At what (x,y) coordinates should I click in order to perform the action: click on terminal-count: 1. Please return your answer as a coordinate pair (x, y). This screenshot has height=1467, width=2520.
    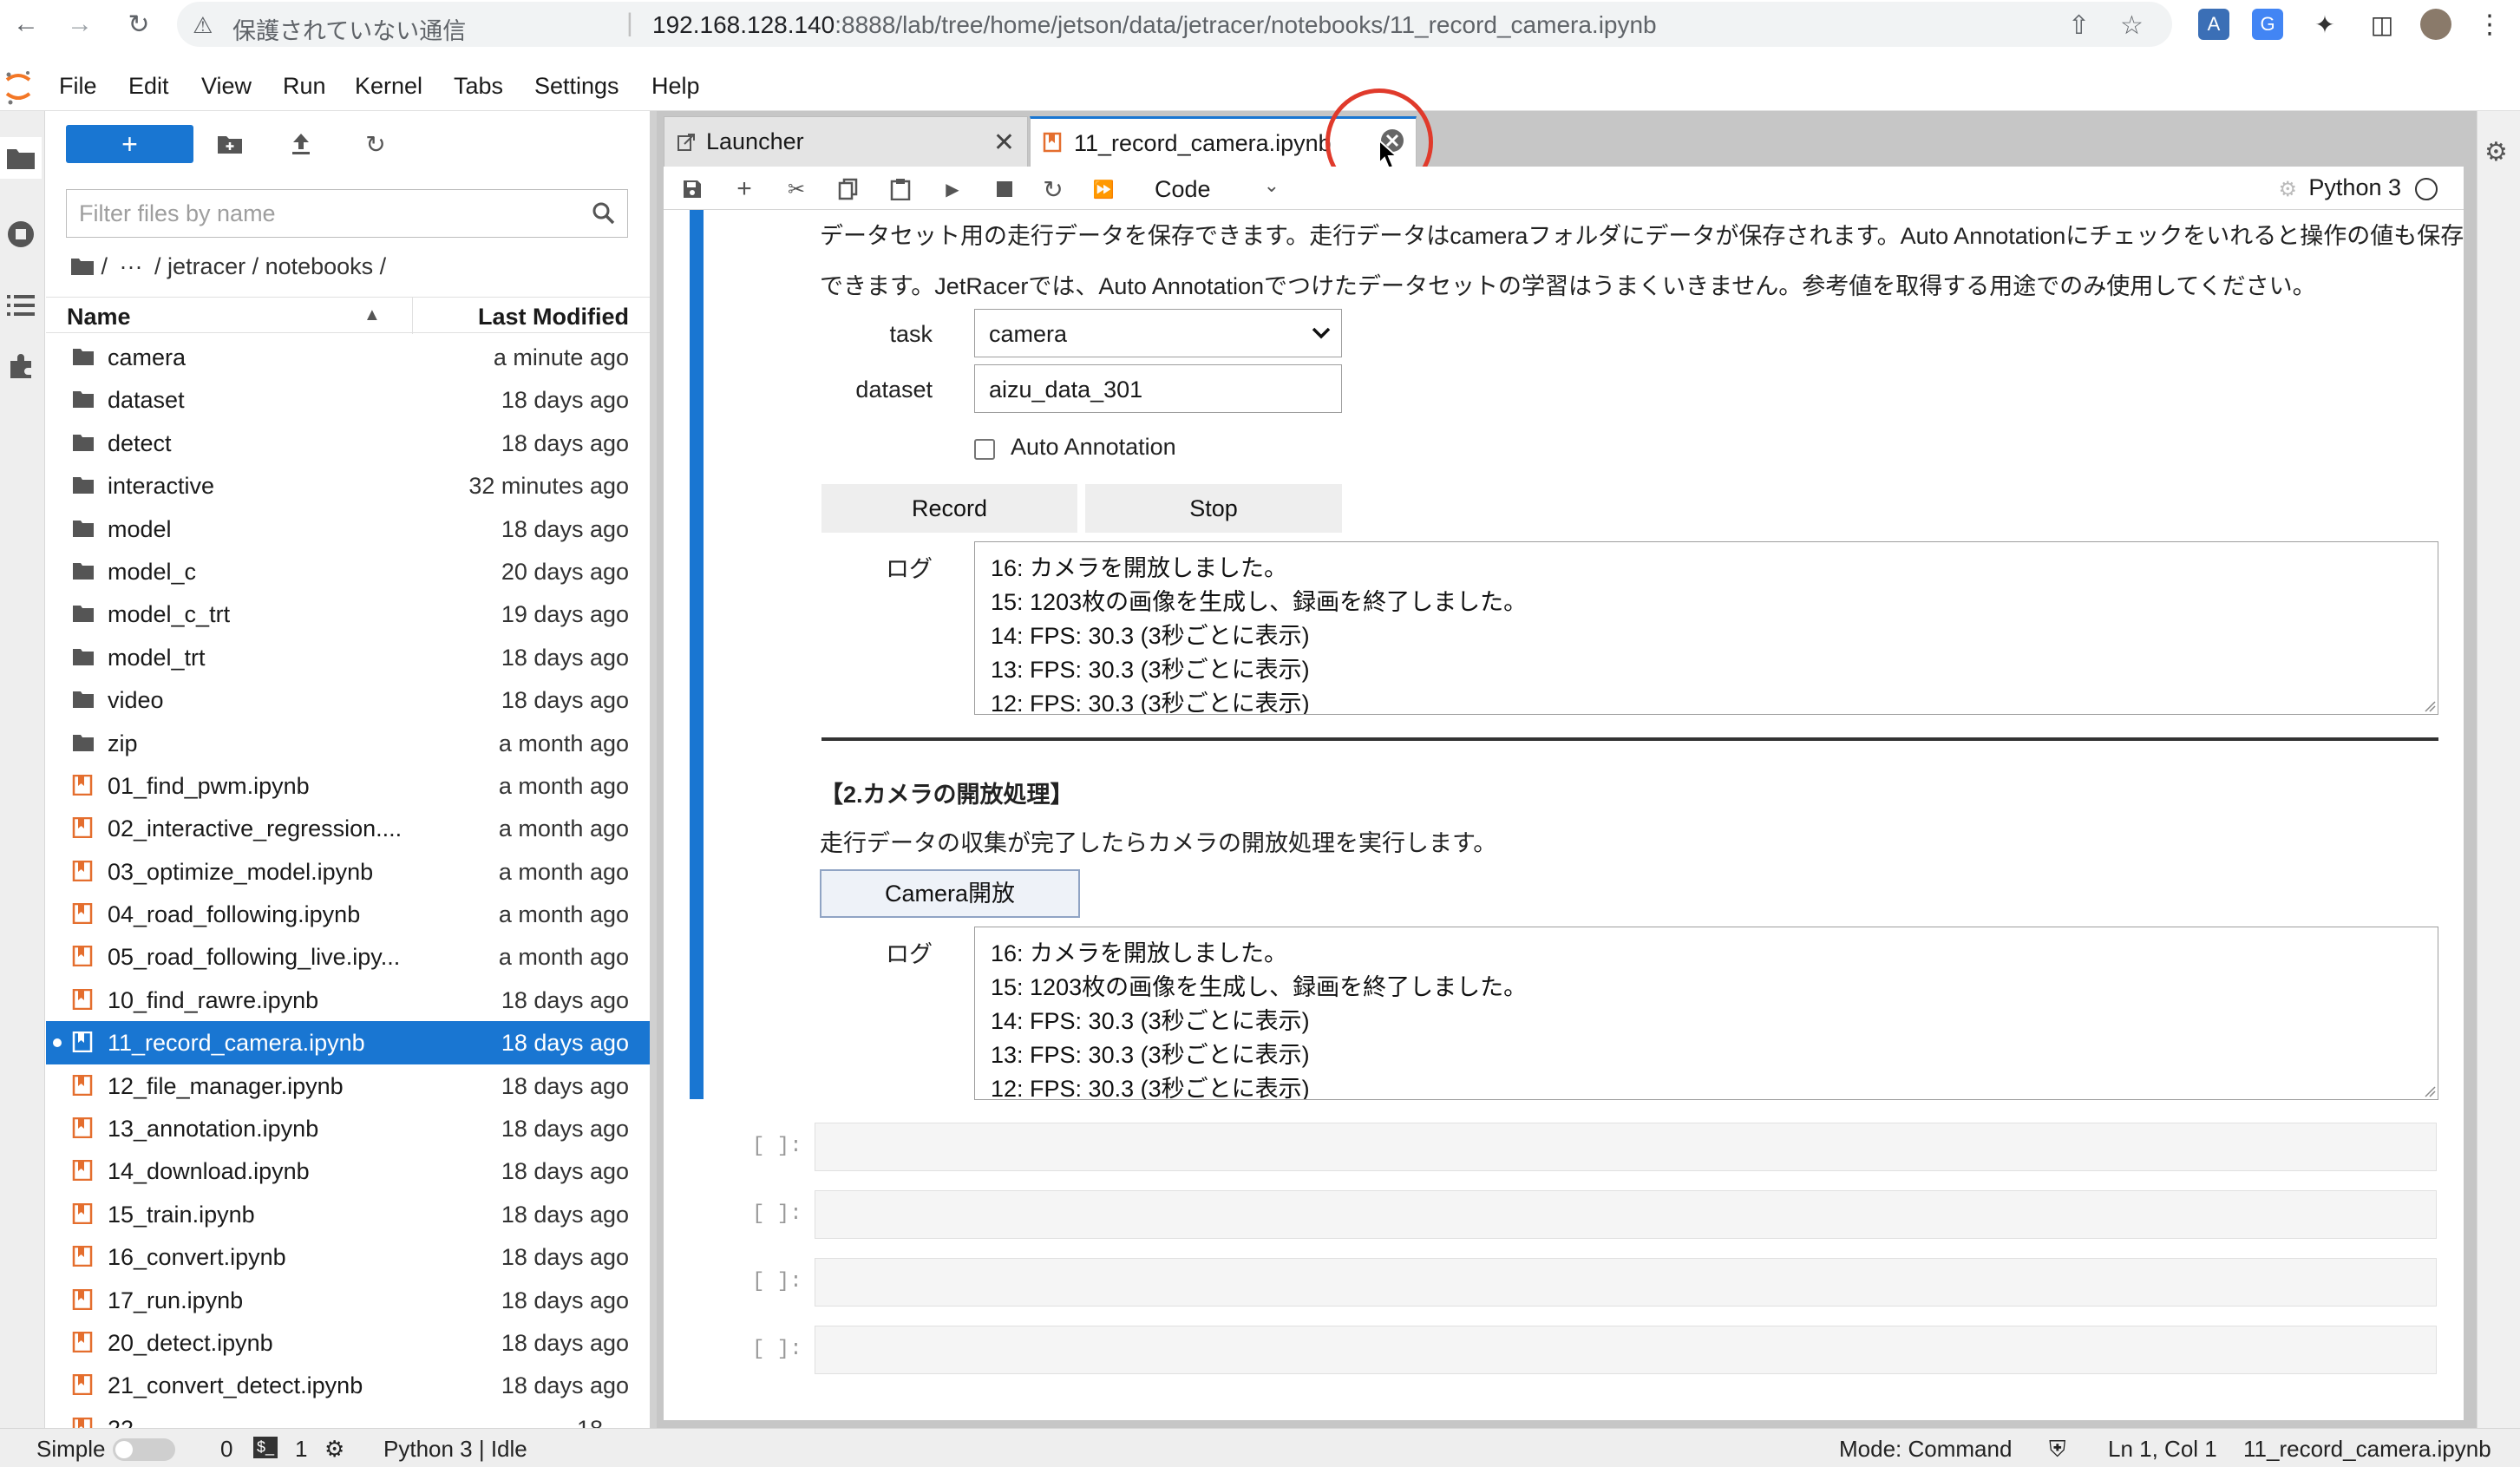
    Looking at the image, I should click on (301, 1449).